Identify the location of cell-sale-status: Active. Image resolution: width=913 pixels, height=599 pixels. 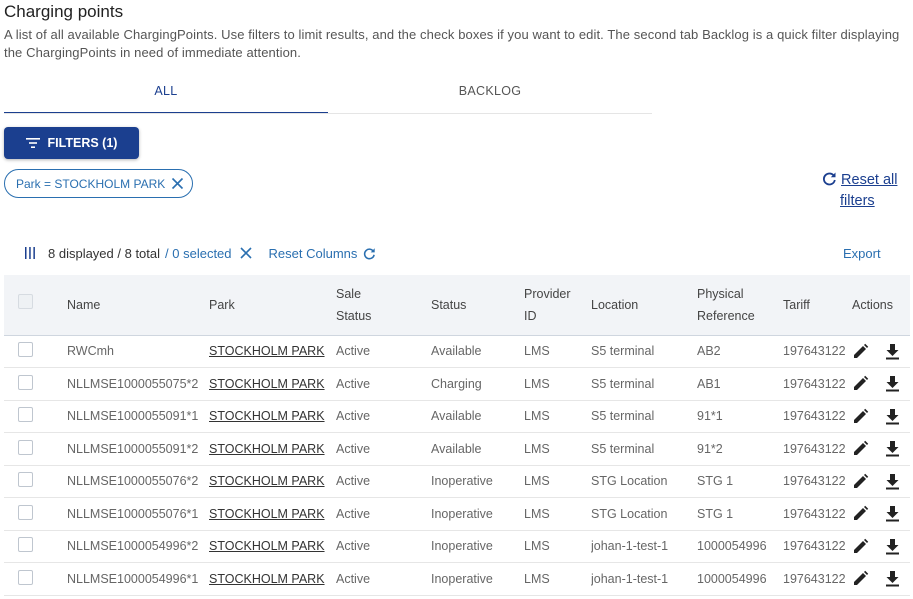
(353, 383).